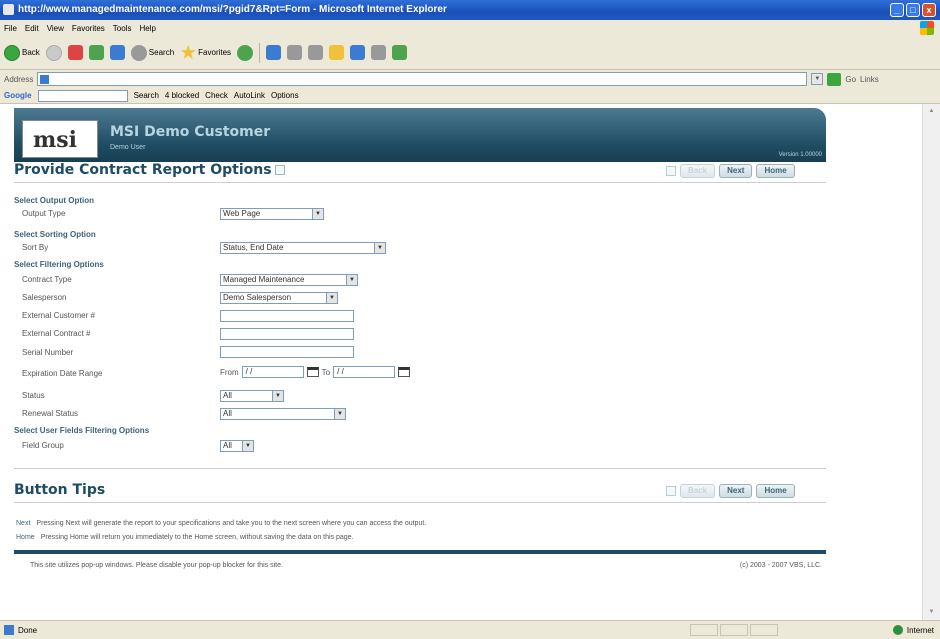  What do you see at coordinates (245, 52) in the screenshot?
I see `media-icon` at bounding box center [245, 52].